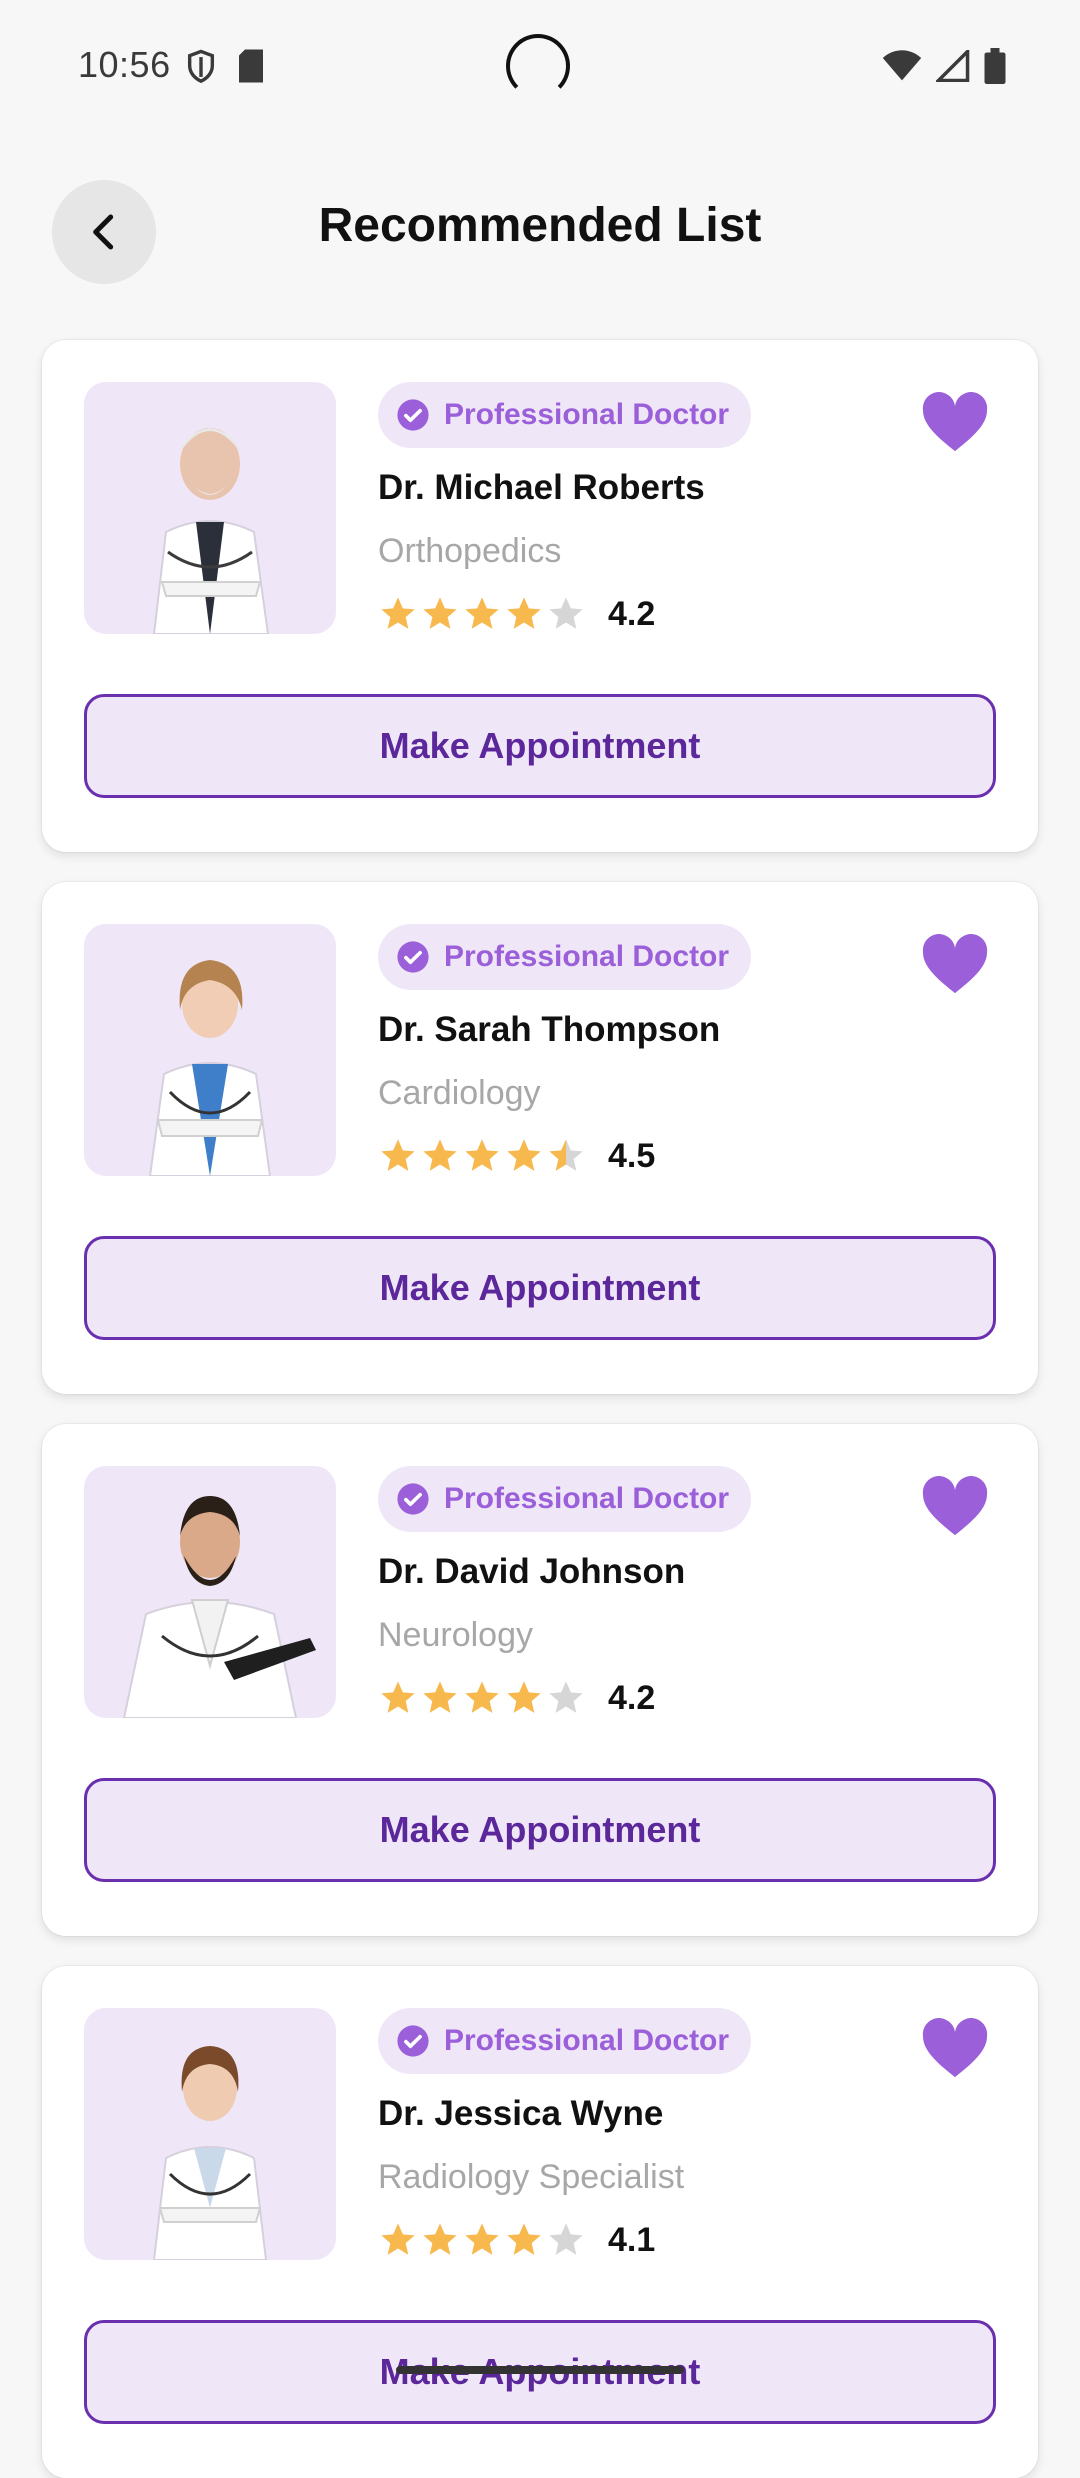 The width and height of the screenshot is (1080, 2478). Describe the element at coordinates (540, 225) in the screenshot. I see `page-title: Recommended List` at that location.